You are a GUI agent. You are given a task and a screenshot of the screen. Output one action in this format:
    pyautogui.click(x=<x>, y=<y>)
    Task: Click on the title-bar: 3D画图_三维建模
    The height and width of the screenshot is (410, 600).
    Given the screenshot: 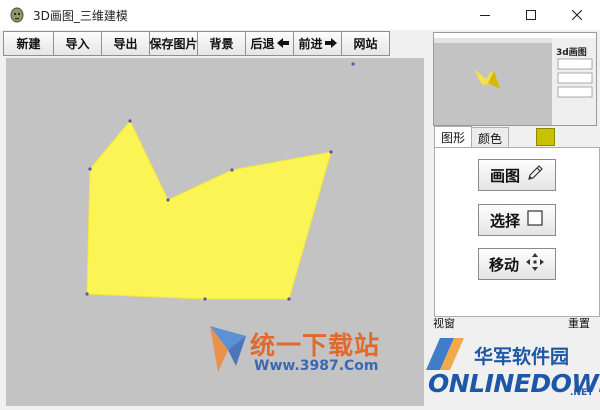 What is the action you would take?
    pyautogui.click(x=300, y=15)
    